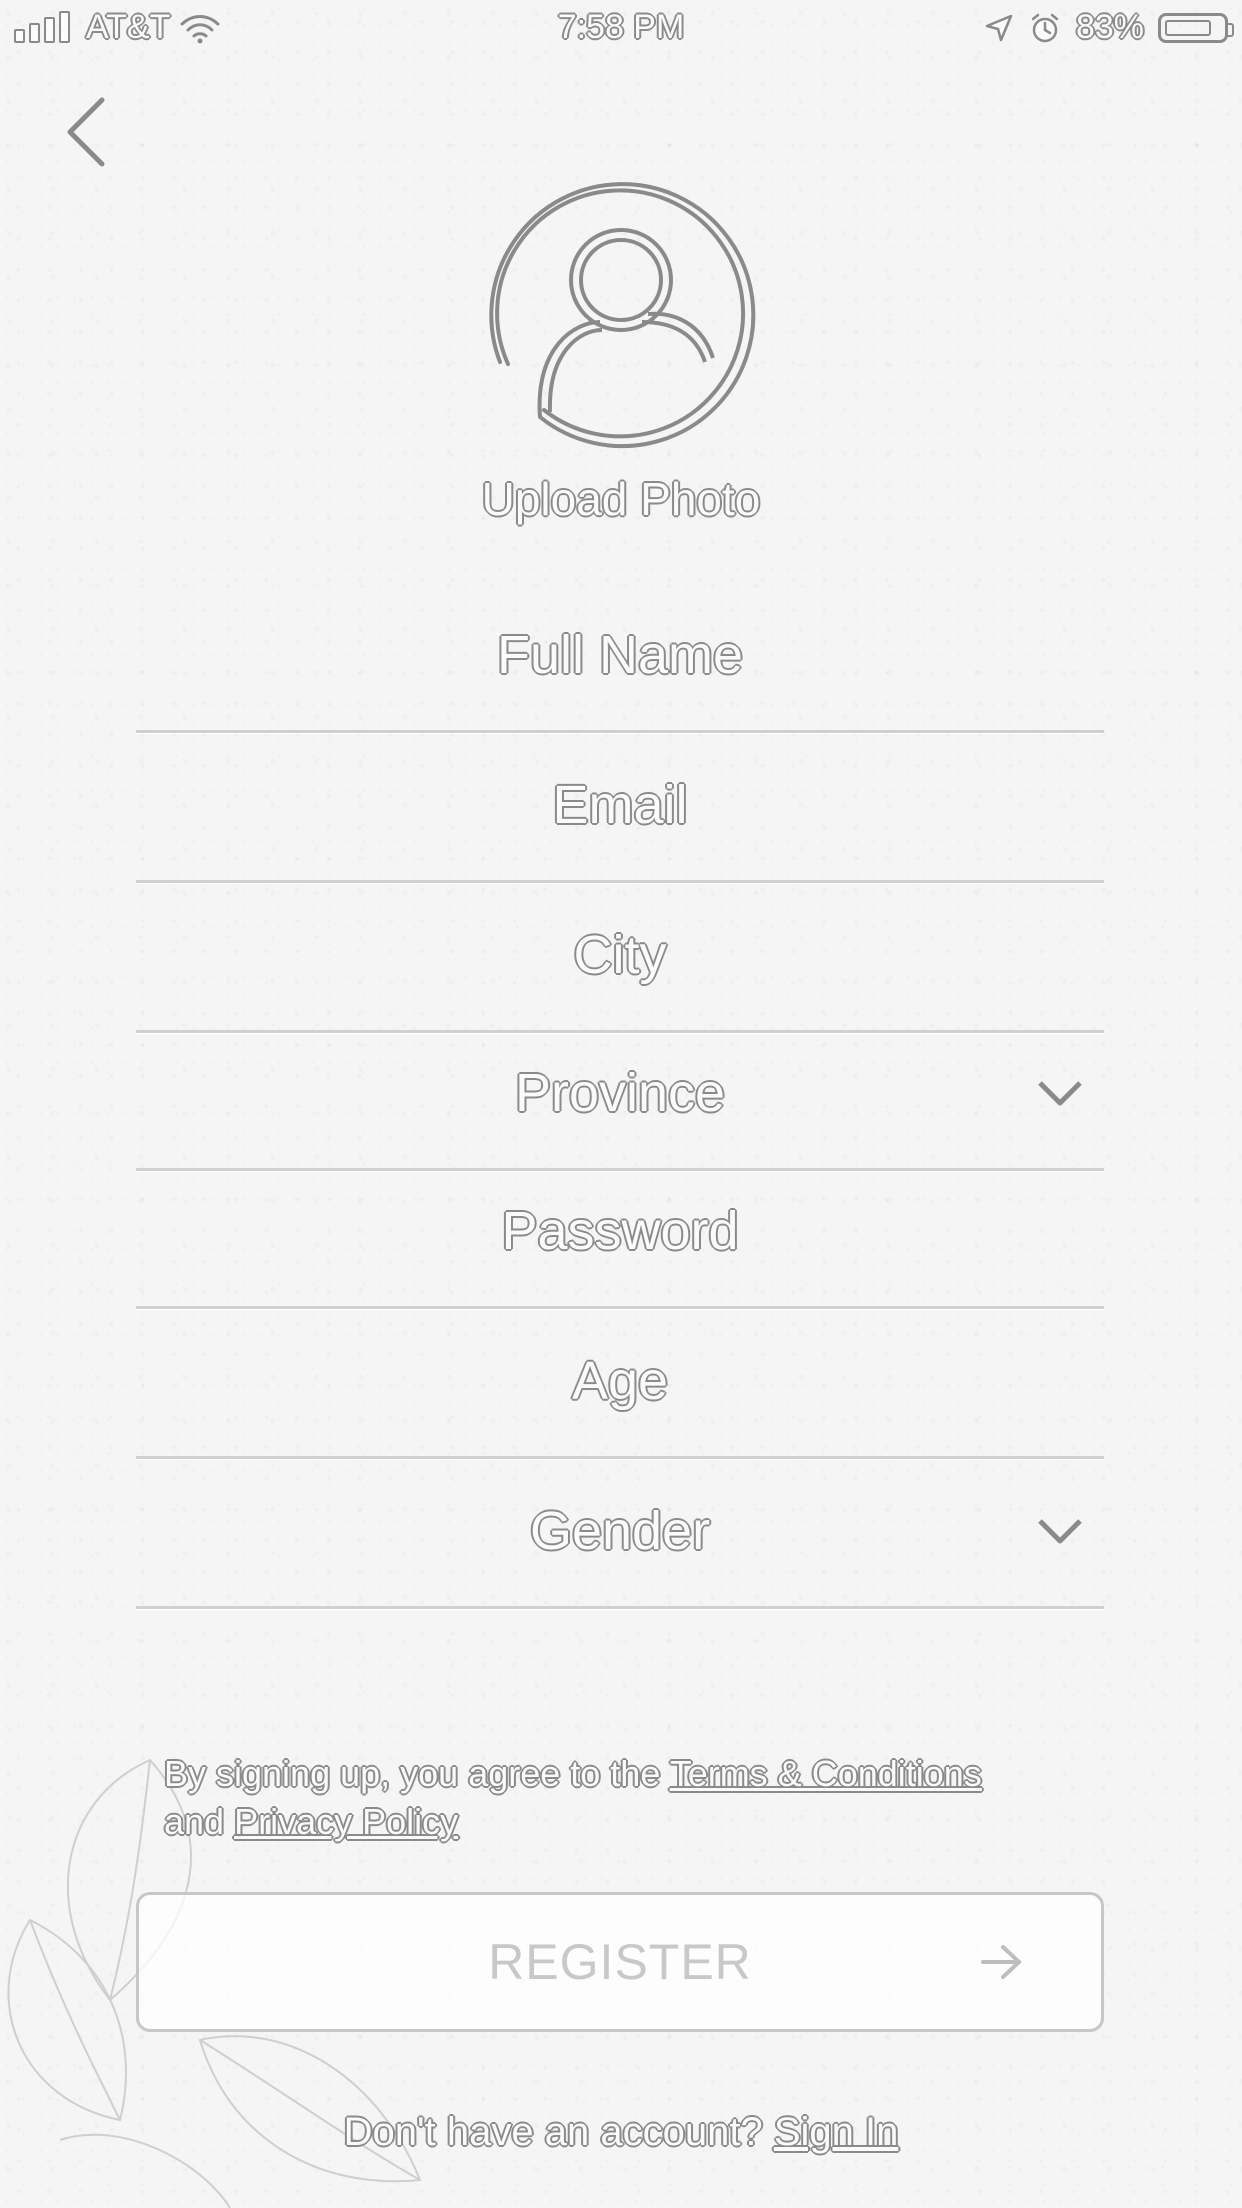 The height and width of the screenshot is (2208, 1242). Describe the element at coordinates (836, 2132) in the screenshot. I see `sign-in-link: Sign In` at that location.